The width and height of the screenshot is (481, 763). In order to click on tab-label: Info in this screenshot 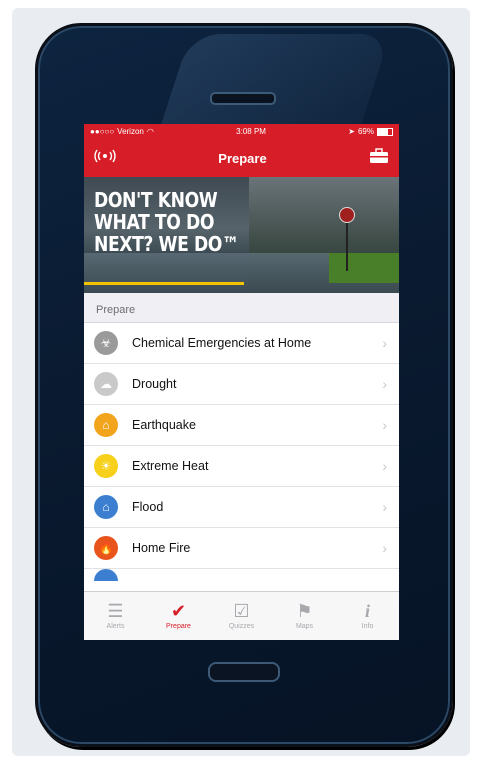, I will do `click(367, 626)`.